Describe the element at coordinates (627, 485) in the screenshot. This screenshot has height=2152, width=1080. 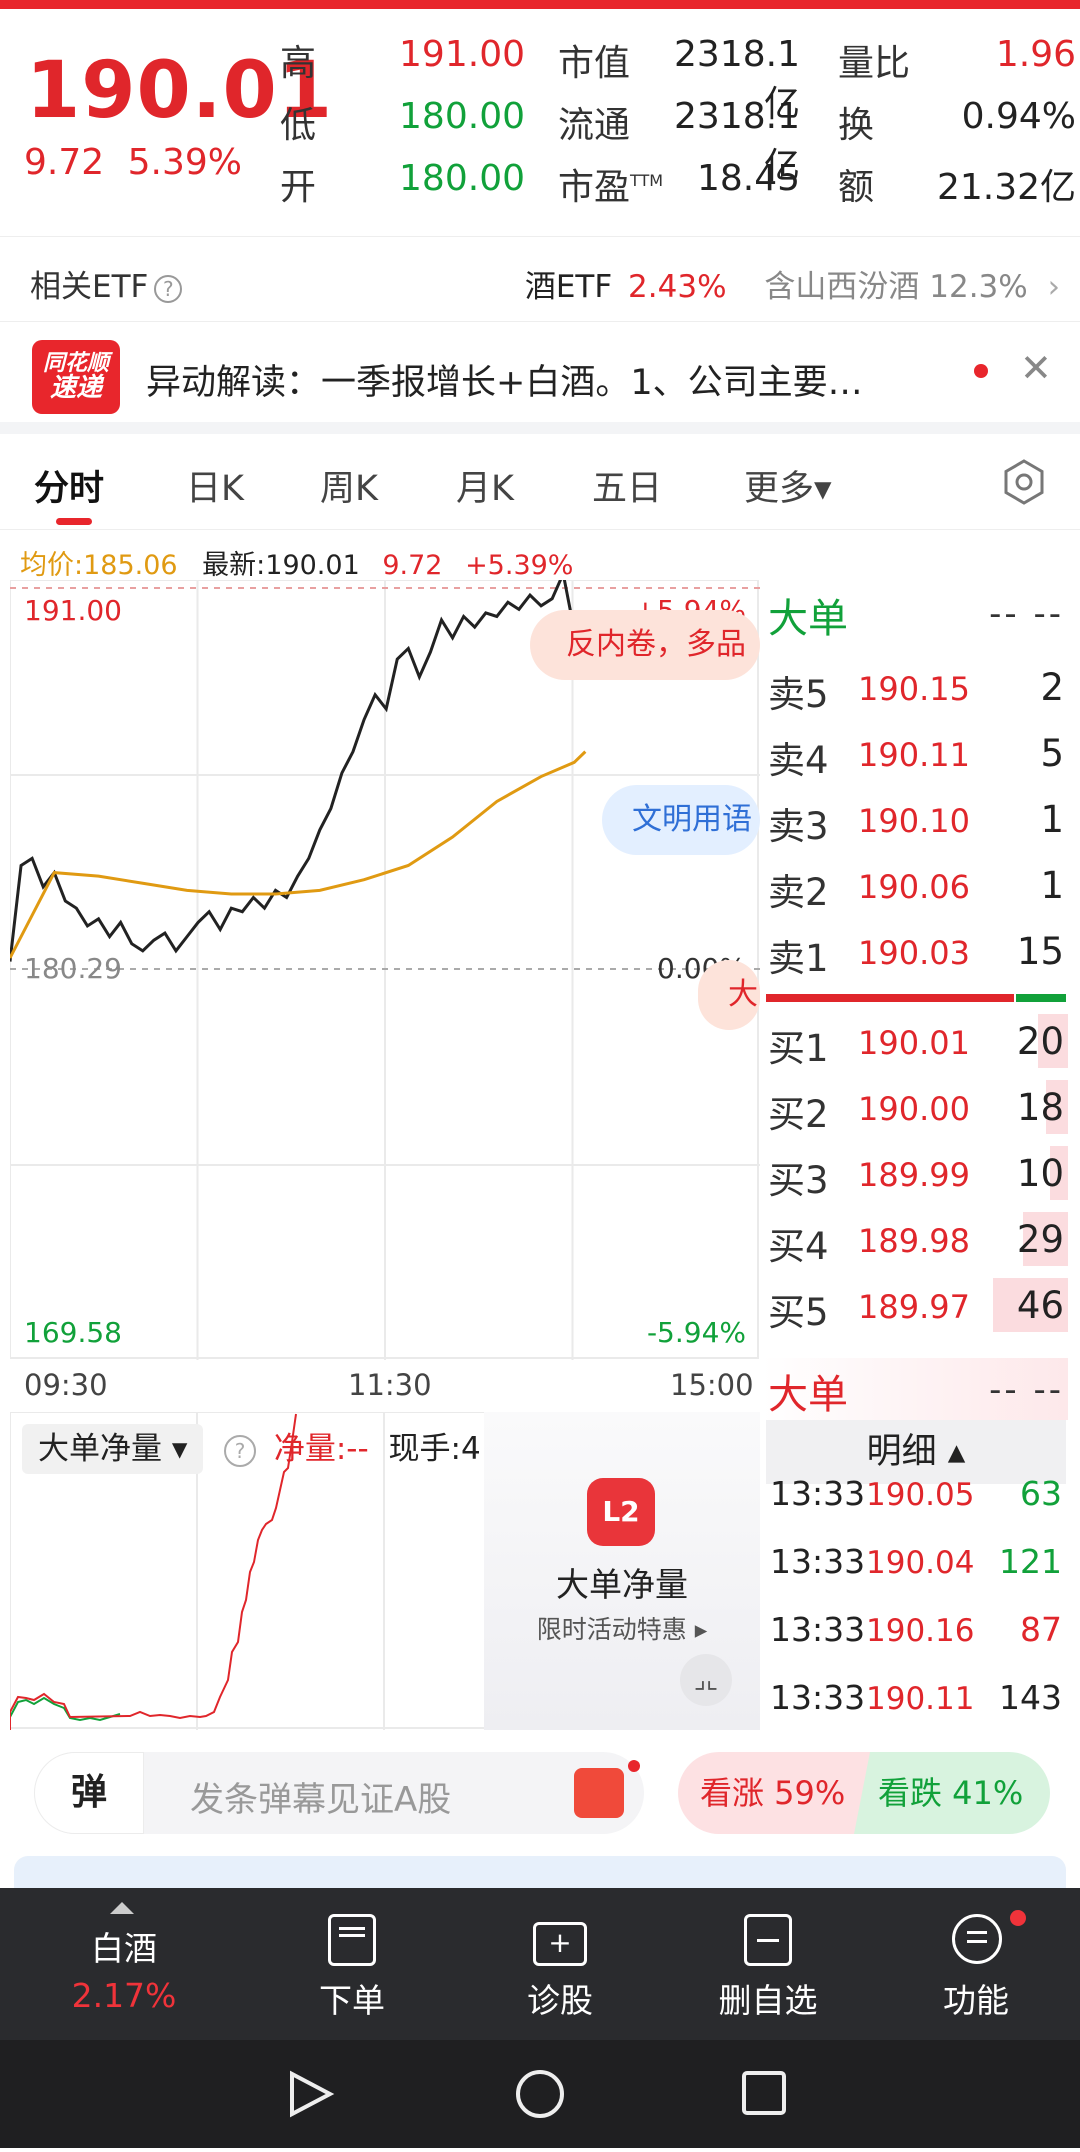
I see `tab-4: 五日` at that location.